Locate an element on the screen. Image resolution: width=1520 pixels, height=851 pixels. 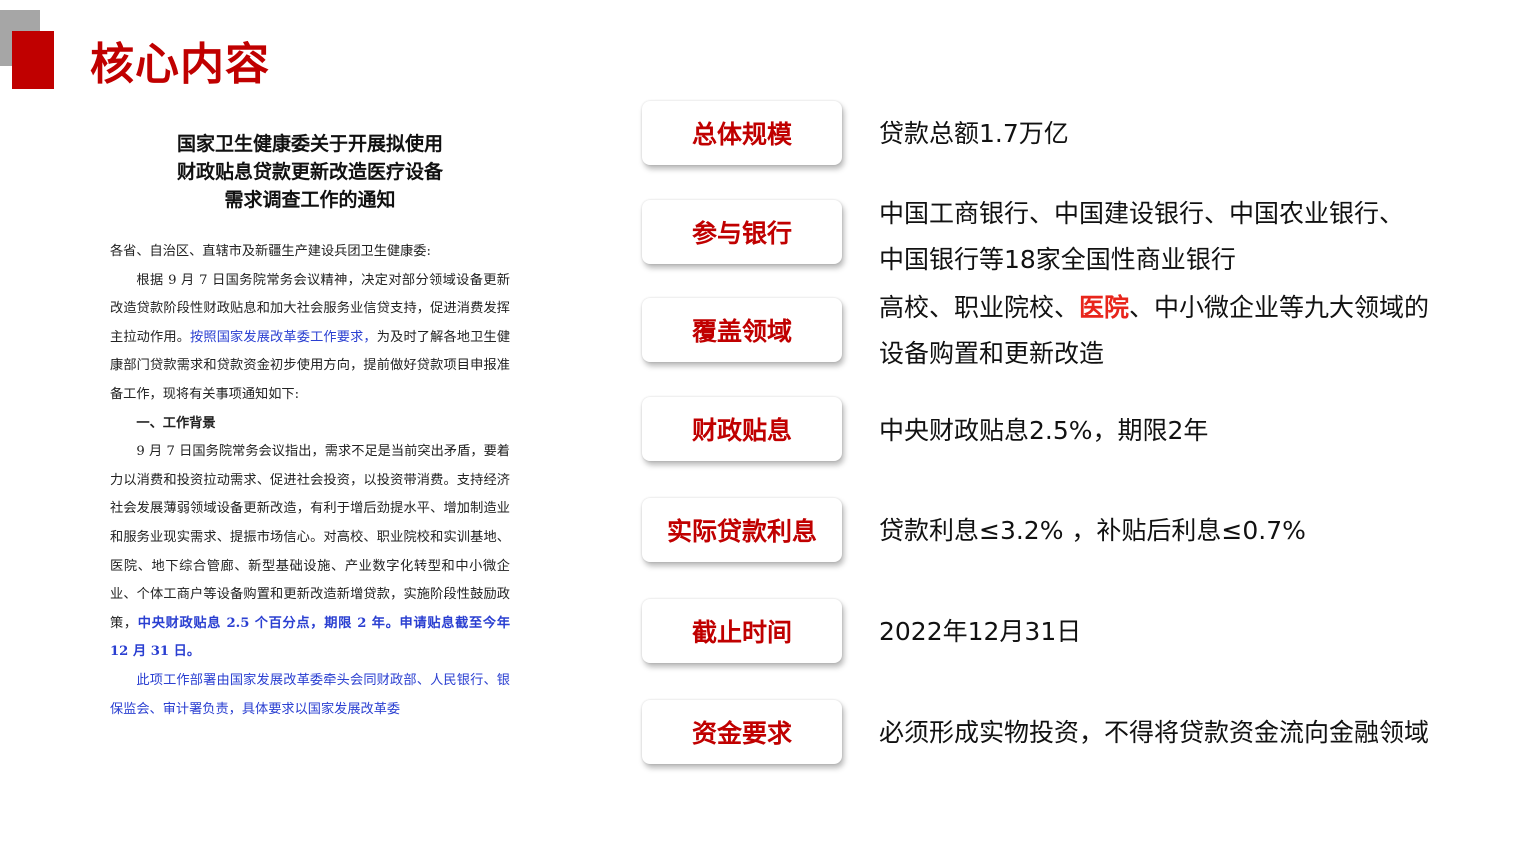
row-value: 2022年12月31日 is located at coordinates (1174, 632).